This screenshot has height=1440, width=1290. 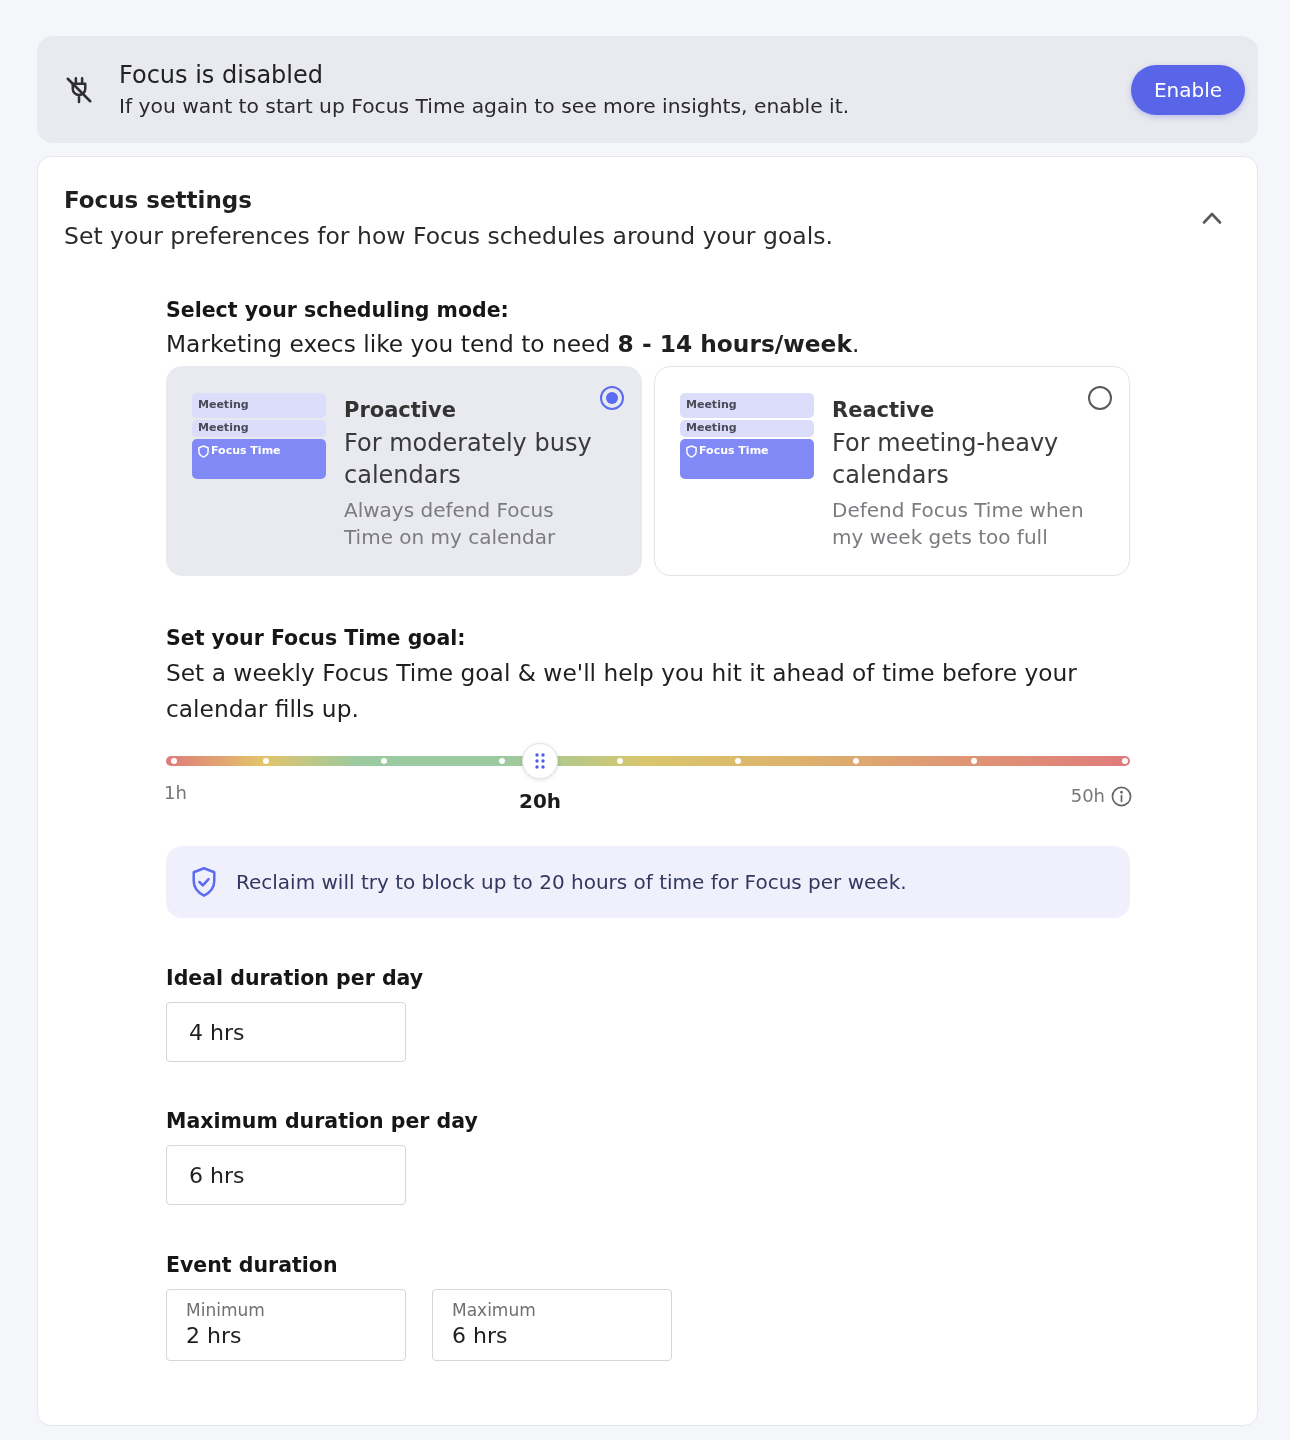 I want to click on mode-subtitle: For meeting-heavy calendars, so click(x=946, y=459).